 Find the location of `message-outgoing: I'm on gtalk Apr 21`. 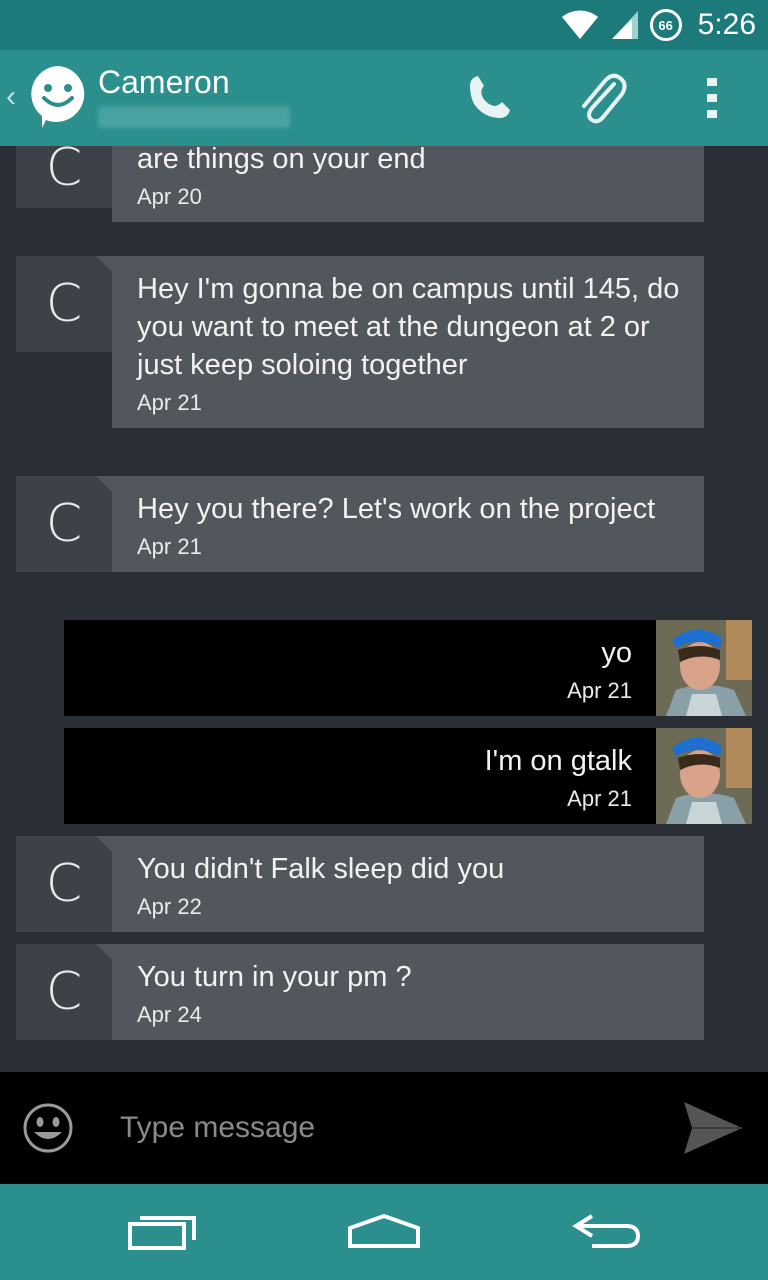

message-outgoing: I'm on gtalk Apr 21 is located at coordinates (408, 776).